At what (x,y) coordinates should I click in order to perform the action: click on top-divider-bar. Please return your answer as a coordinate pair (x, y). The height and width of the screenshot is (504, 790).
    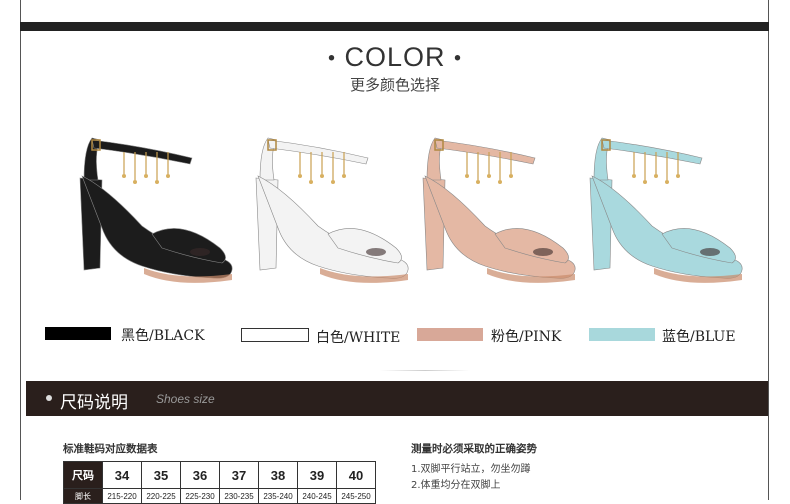
    Looking at the image, I should click on (394, 26).